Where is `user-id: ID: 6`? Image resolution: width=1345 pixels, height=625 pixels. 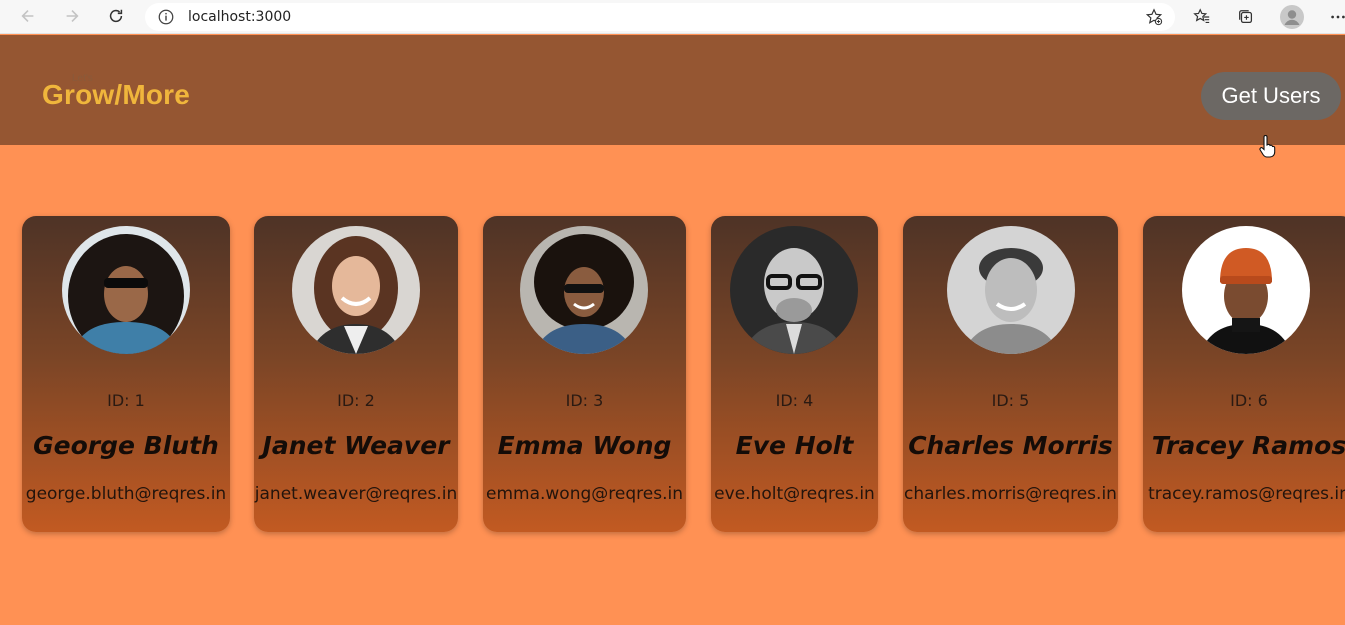
user-id: ID: 6 is located at coordinates (1249, 400).